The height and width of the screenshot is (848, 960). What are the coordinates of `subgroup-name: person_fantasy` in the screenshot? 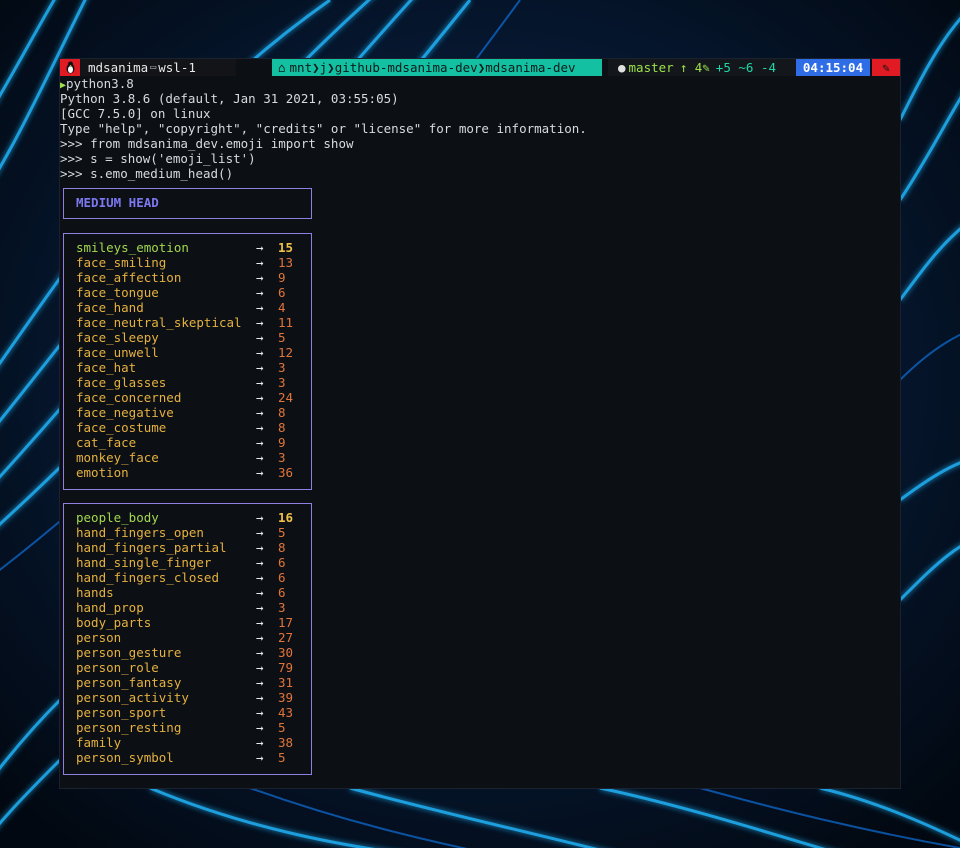 It's located at (129, 682).